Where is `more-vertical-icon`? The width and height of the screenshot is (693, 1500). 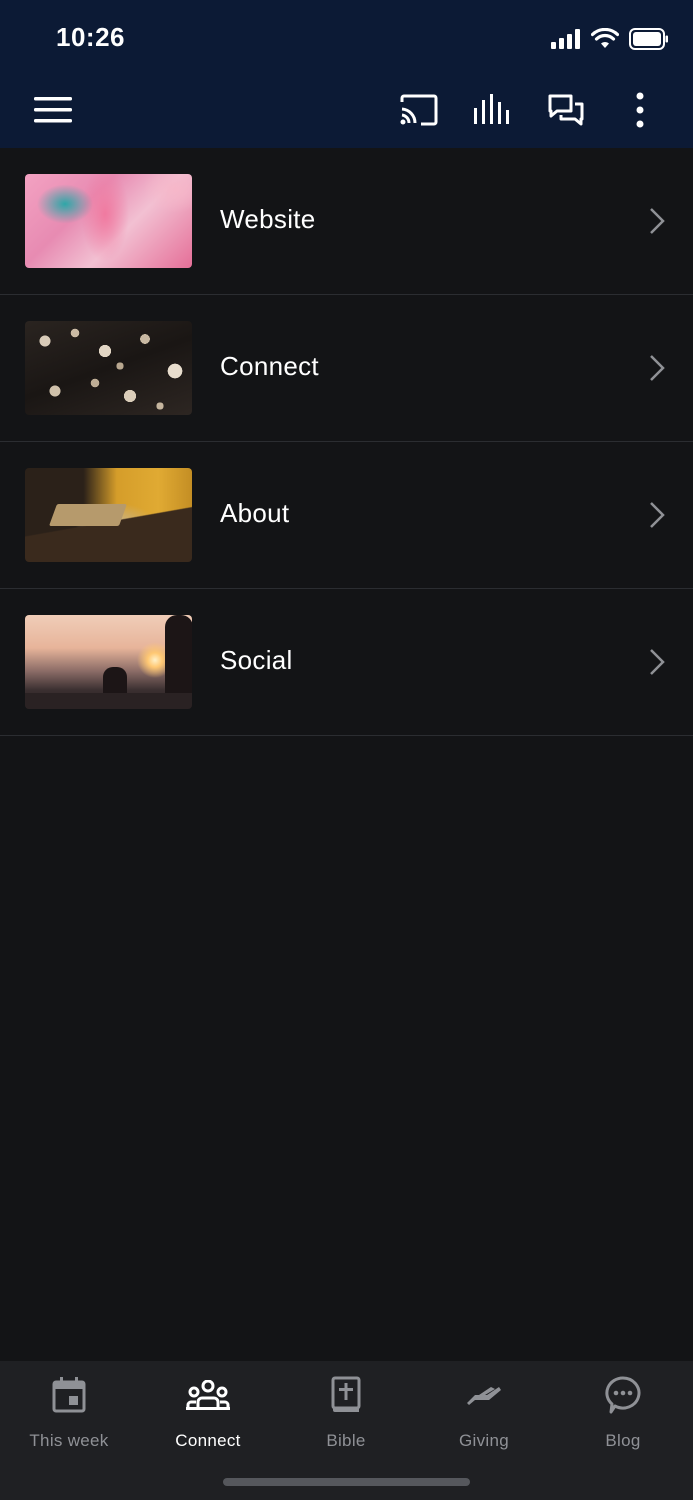
more-vertical-icon is located at coordinates (640, 110).